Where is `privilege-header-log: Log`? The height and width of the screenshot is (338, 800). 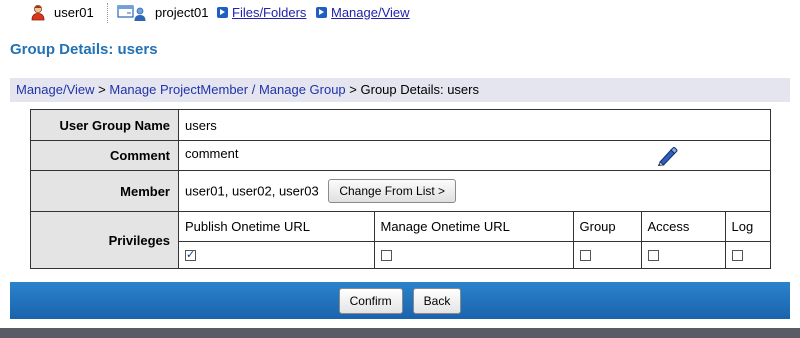 privilege-header-log: Log is located at coordinates (747, 227).